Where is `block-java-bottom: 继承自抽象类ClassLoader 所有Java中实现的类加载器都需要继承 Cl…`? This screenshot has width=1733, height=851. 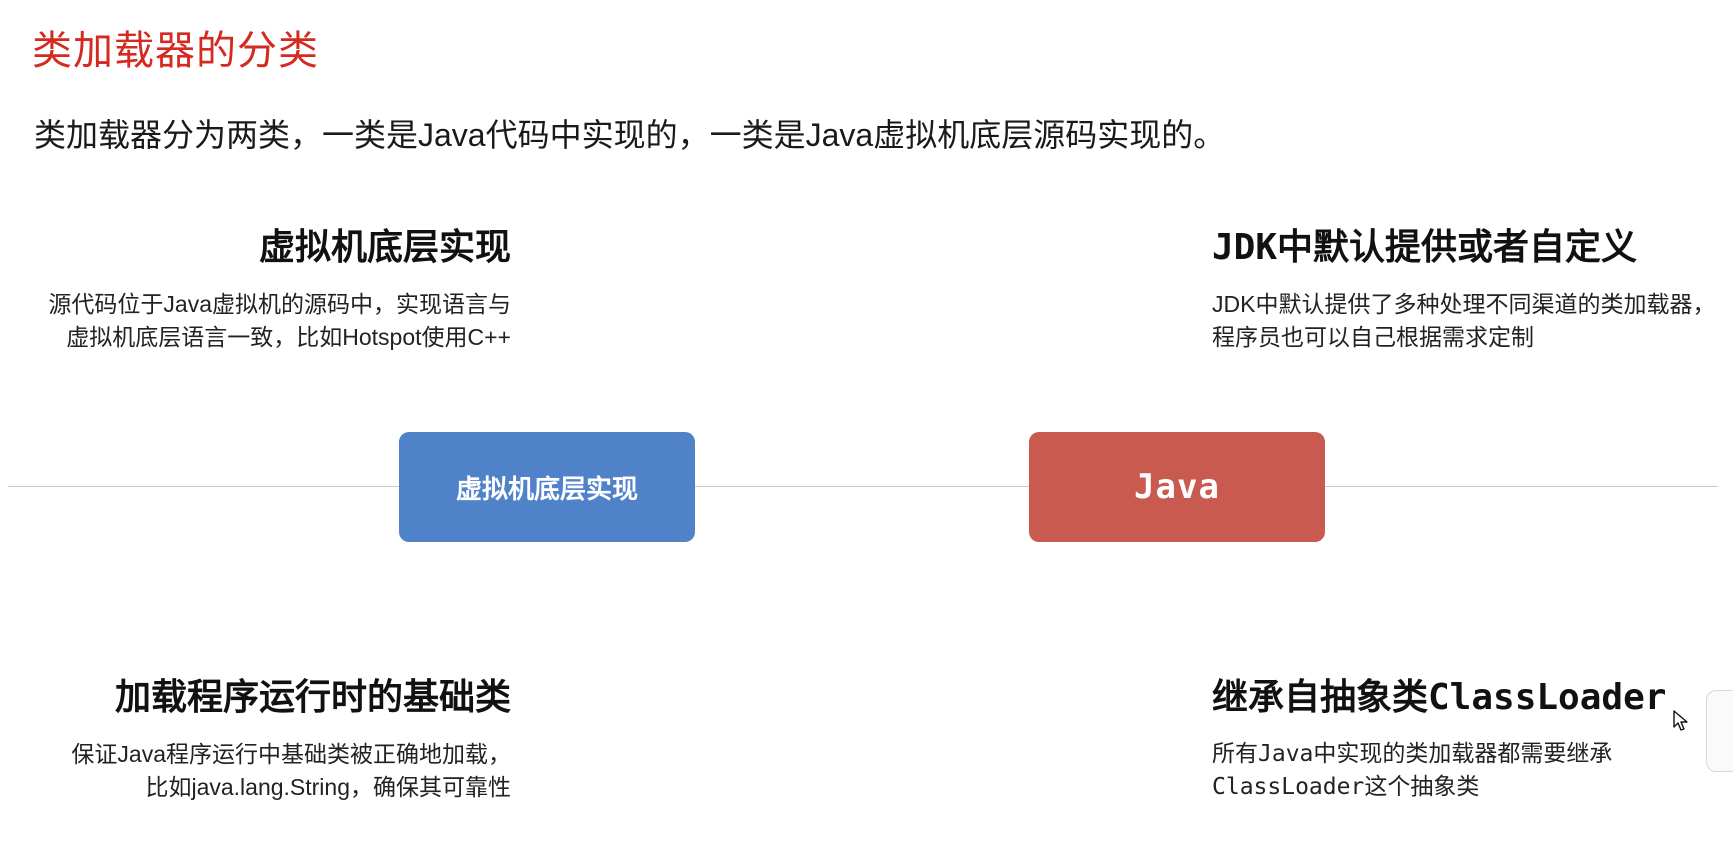
block-java-bottom: 继承自抽象类ClassLoader 所有Java中实现的类加载器都需要继承 Cl… is located at coordinates (1439, 736).